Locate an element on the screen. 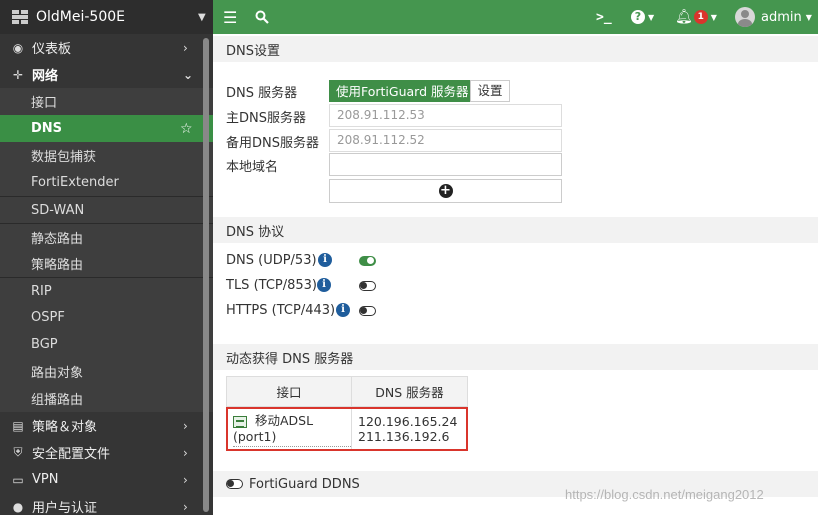 The height and width of the screenshot is (515, 818). sidebar-item-label: 路由对象 is located at coordinates (57, 373).